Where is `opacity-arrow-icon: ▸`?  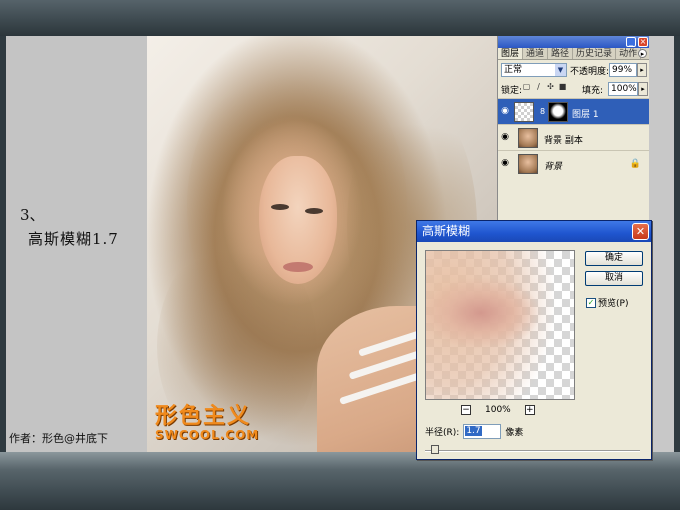
opacity-arrow-icon: ▸ is located at coordinates (642, 70).